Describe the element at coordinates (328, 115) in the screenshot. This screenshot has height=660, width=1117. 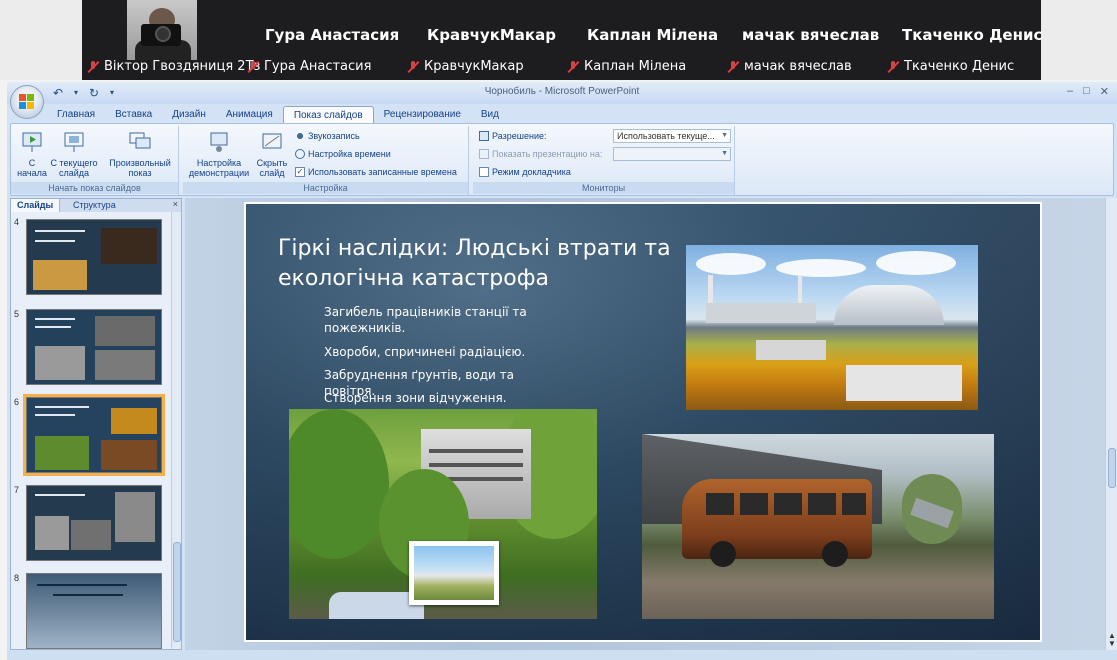
I see `tab-slide-show: Показ слайдов` at that location.